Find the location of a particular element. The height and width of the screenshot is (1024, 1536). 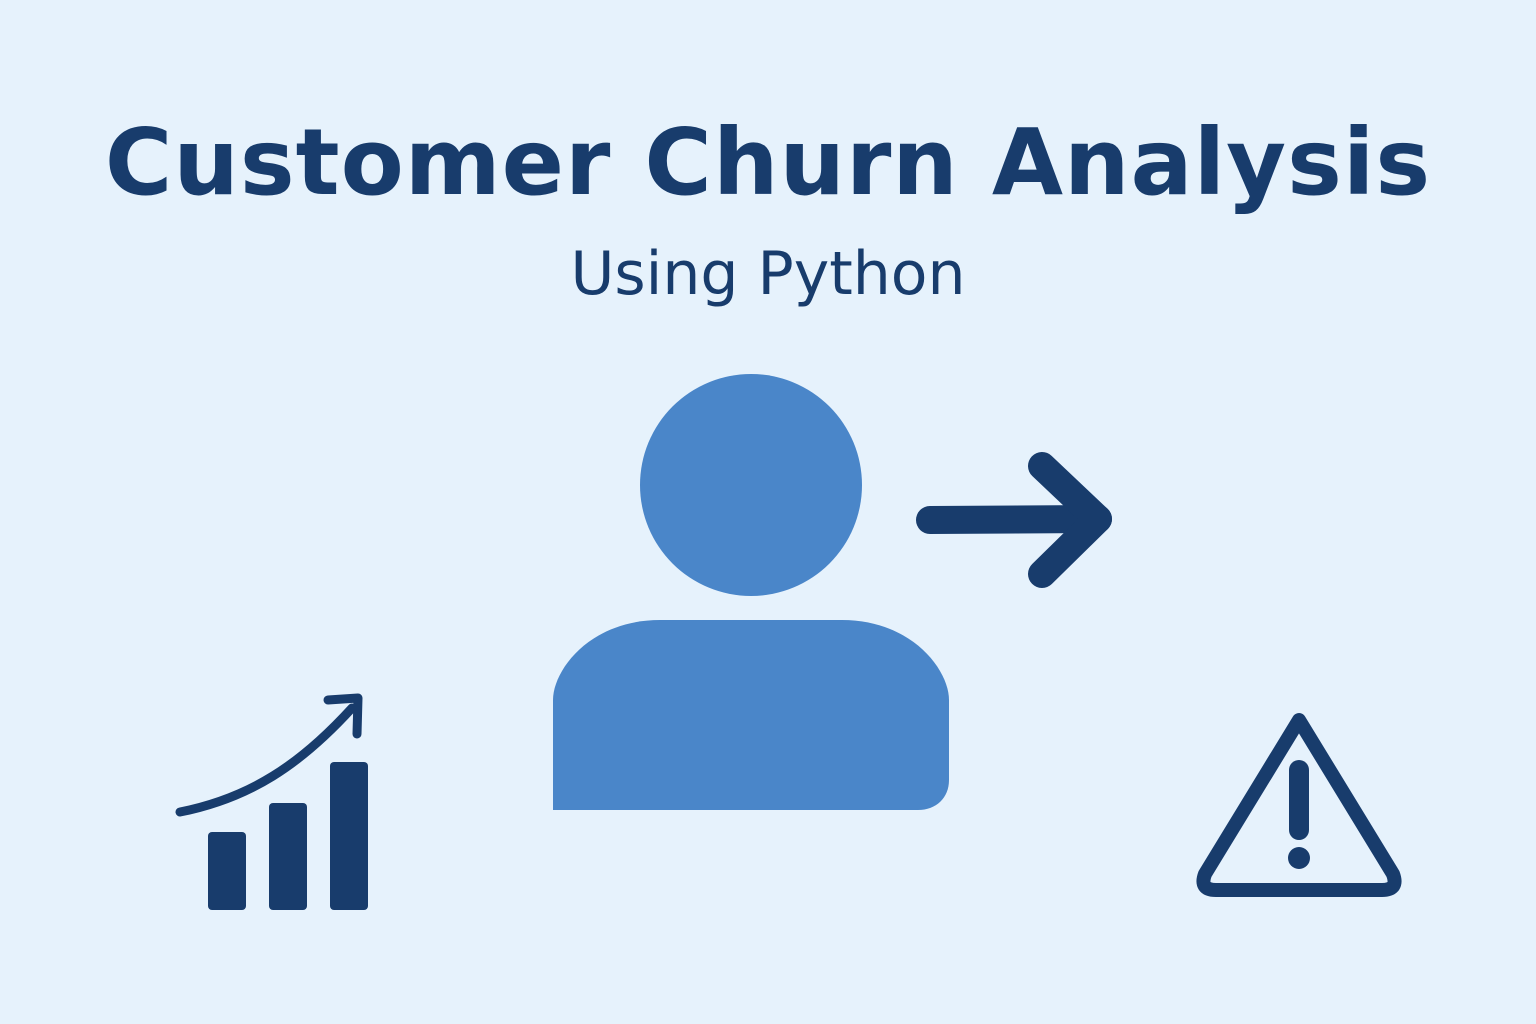

arrow-right-icon is located at coordinates (1014, 520).